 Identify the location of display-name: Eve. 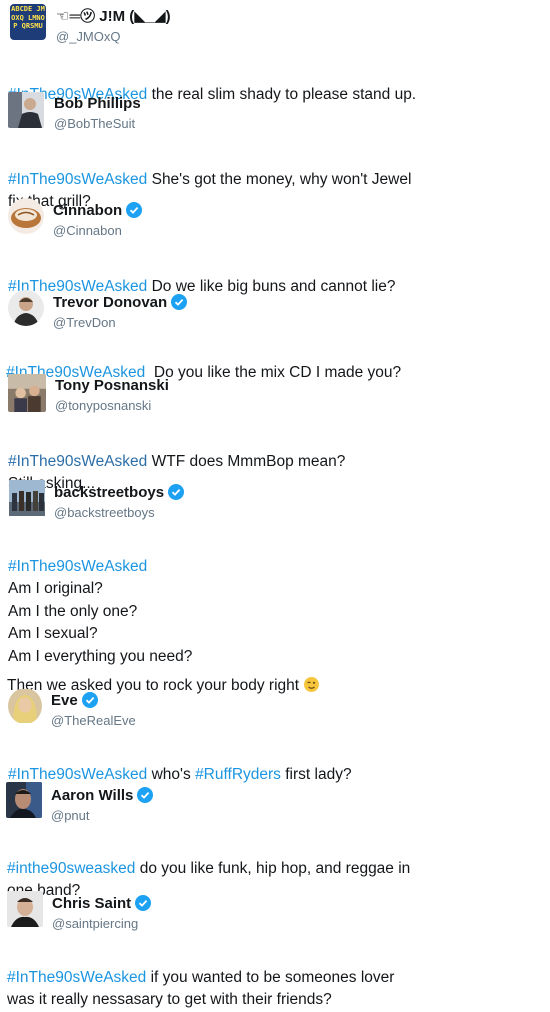
(93, 700).